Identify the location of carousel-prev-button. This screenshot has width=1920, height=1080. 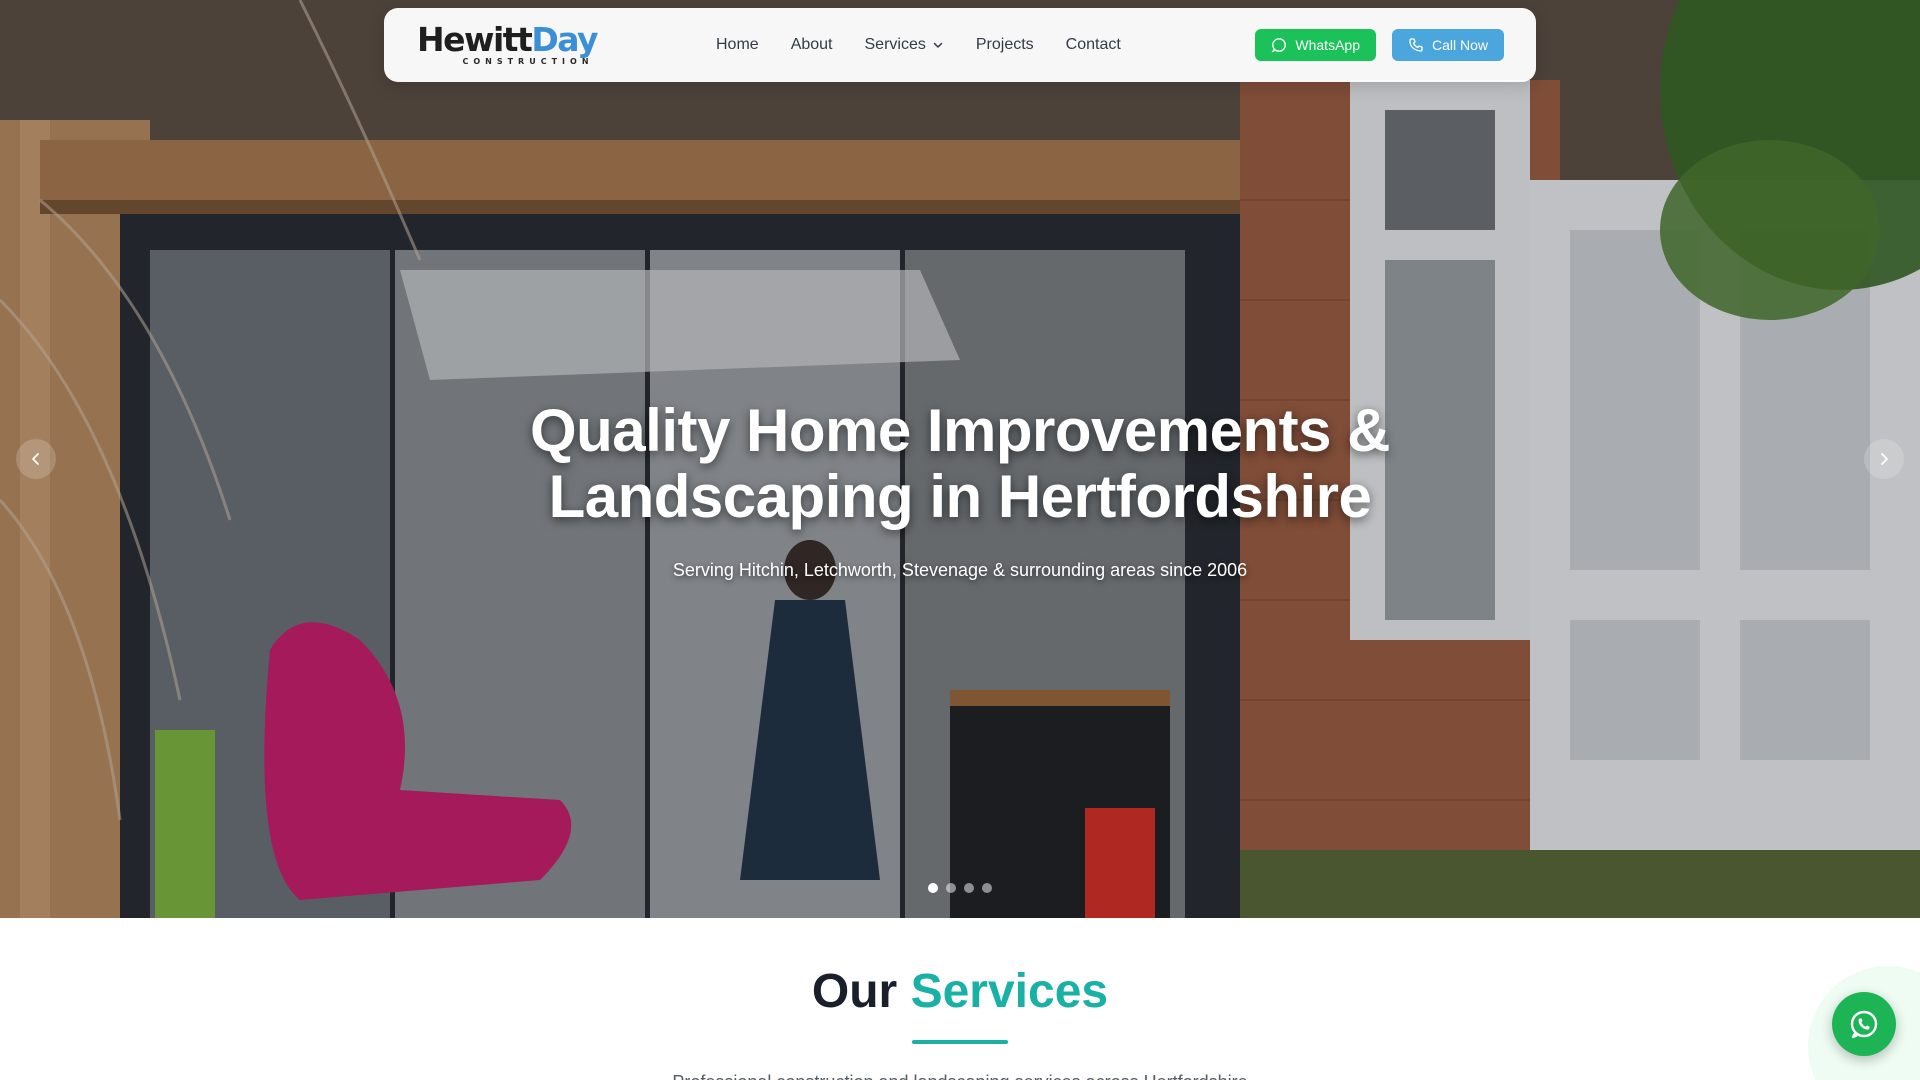
(36, 459).